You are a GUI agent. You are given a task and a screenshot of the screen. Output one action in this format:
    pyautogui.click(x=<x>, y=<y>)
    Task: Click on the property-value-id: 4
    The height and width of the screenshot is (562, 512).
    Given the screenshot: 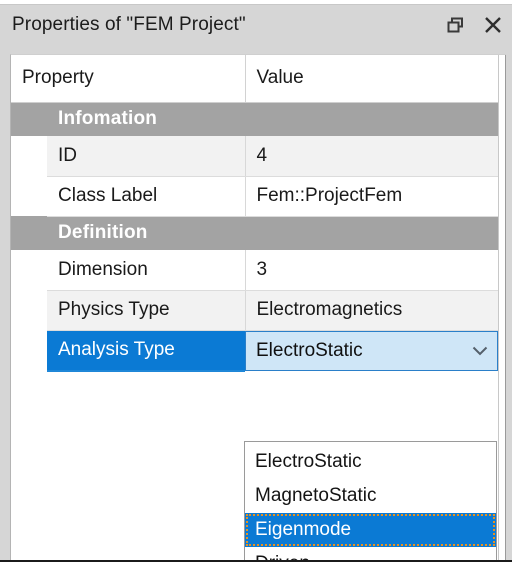 What is the action you would take?
    pyautogui.click(x=371, y=156)
    